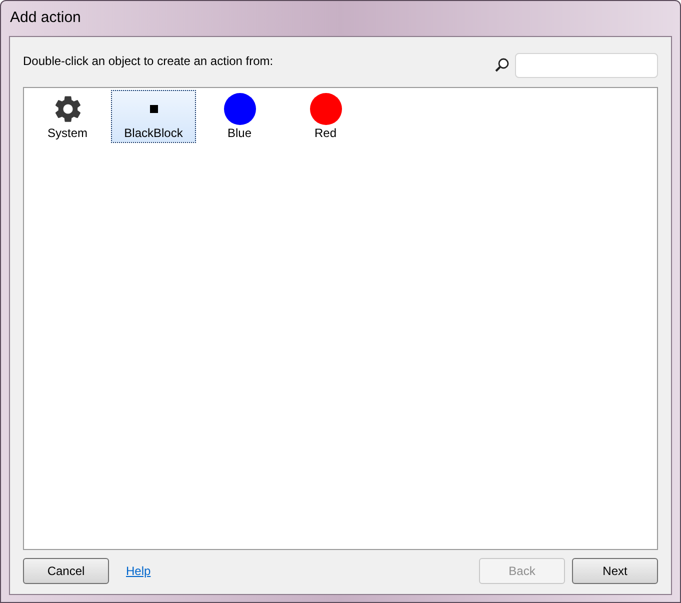 The image size is (681, 603). Describe the element at coordinates (586, 65) in the screenshot. I see `search-field` at that location.